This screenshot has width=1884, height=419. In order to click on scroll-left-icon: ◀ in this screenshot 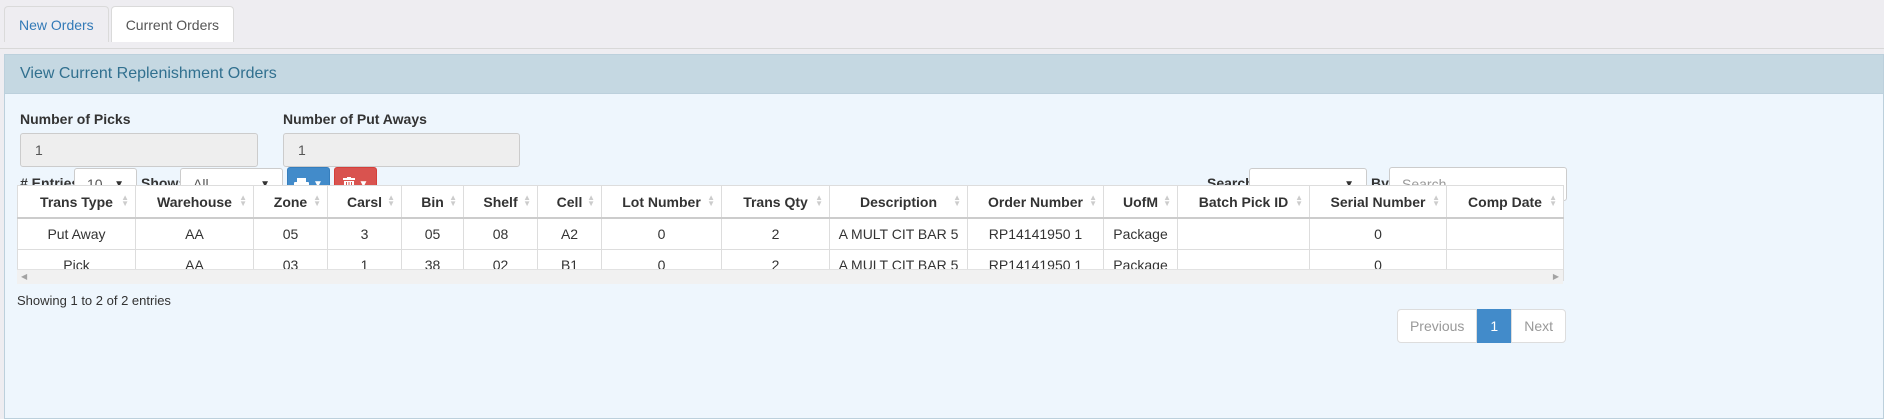, I will do `click(24, 276)`.